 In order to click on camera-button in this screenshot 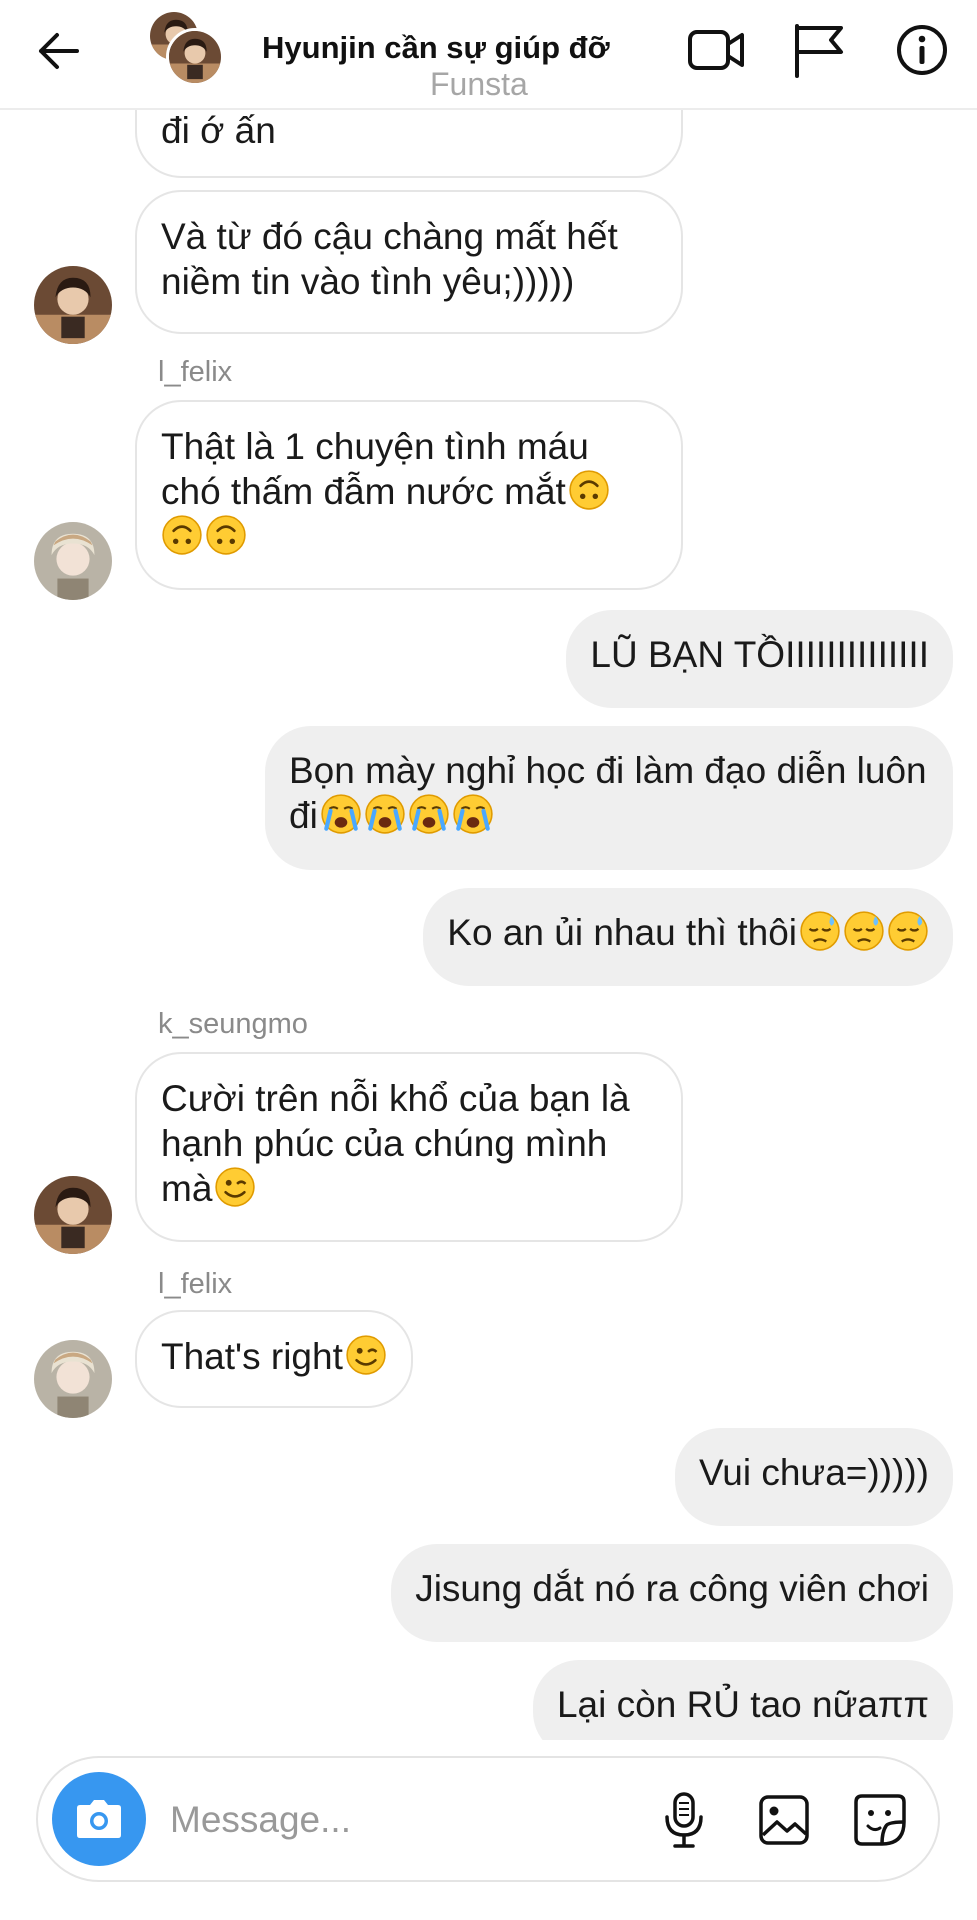, I will do `click(99, 1819)`.